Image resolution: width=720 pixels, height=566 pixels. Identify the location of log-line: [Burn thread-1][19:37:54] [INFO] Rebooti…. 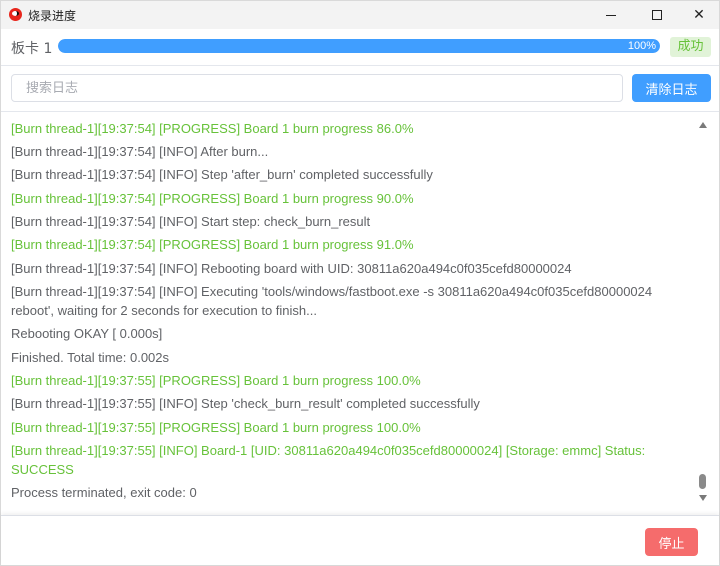
(291, 268).